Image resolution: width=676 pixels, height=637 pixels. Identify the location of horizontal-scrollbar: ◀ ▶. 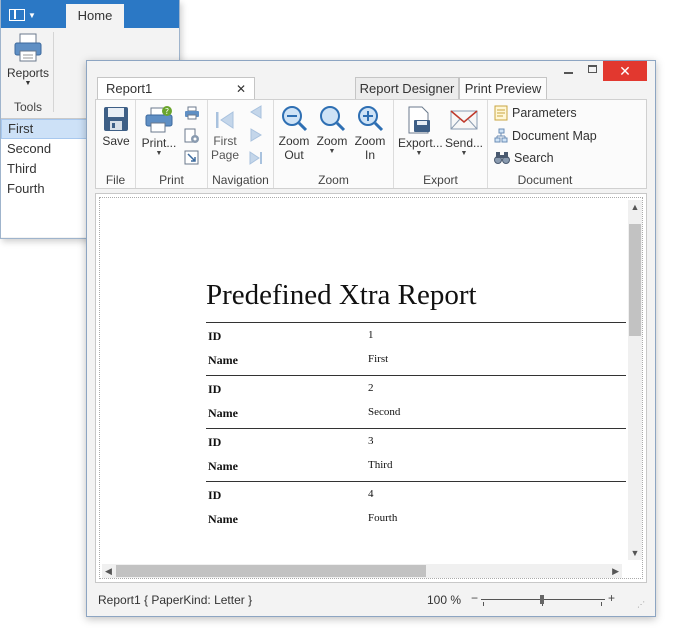
(362, 571).